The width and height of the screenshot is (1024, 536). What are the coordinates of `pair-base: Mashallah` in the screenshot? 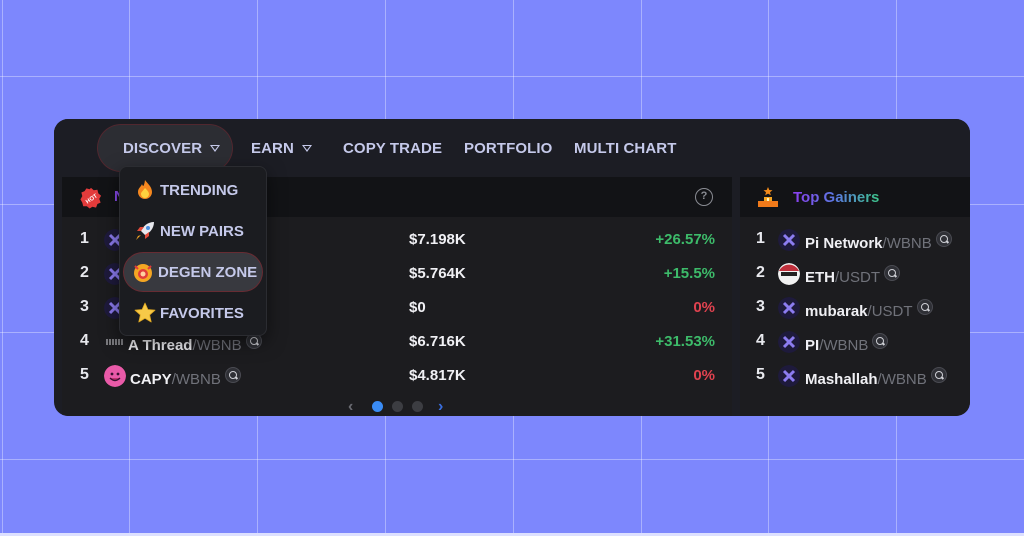 It's located at (841, 379).